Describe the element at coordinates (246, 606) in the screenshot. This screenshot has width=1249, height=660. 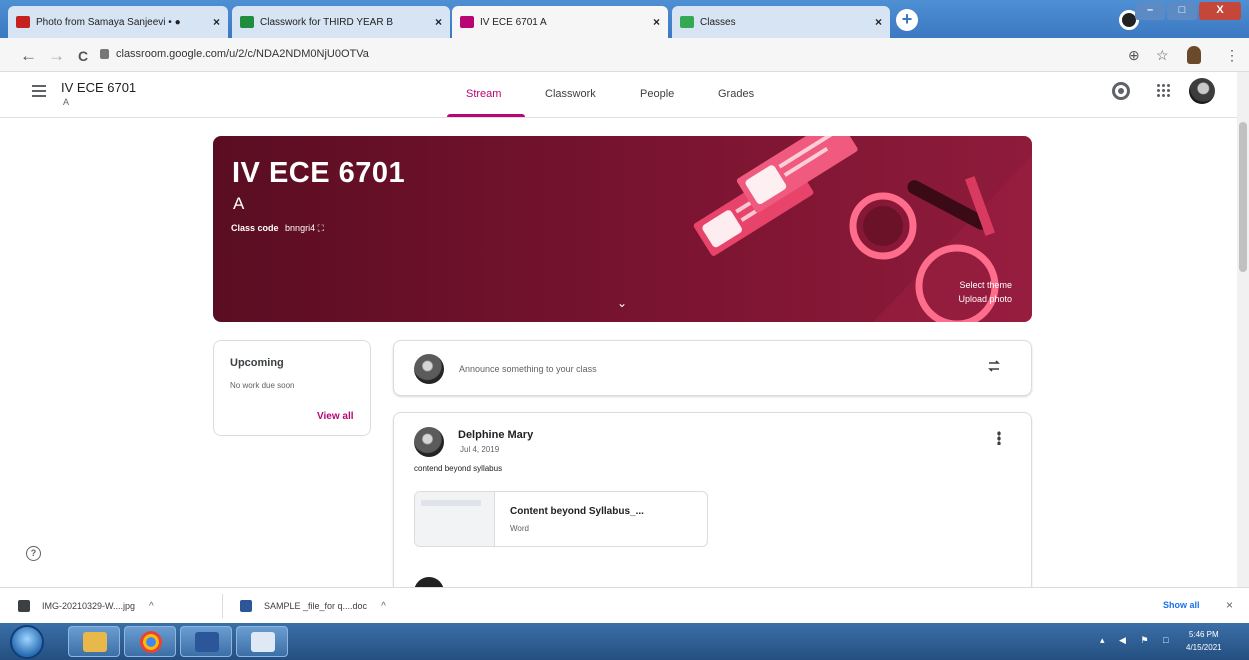
I see `word-file-icon` at that location.